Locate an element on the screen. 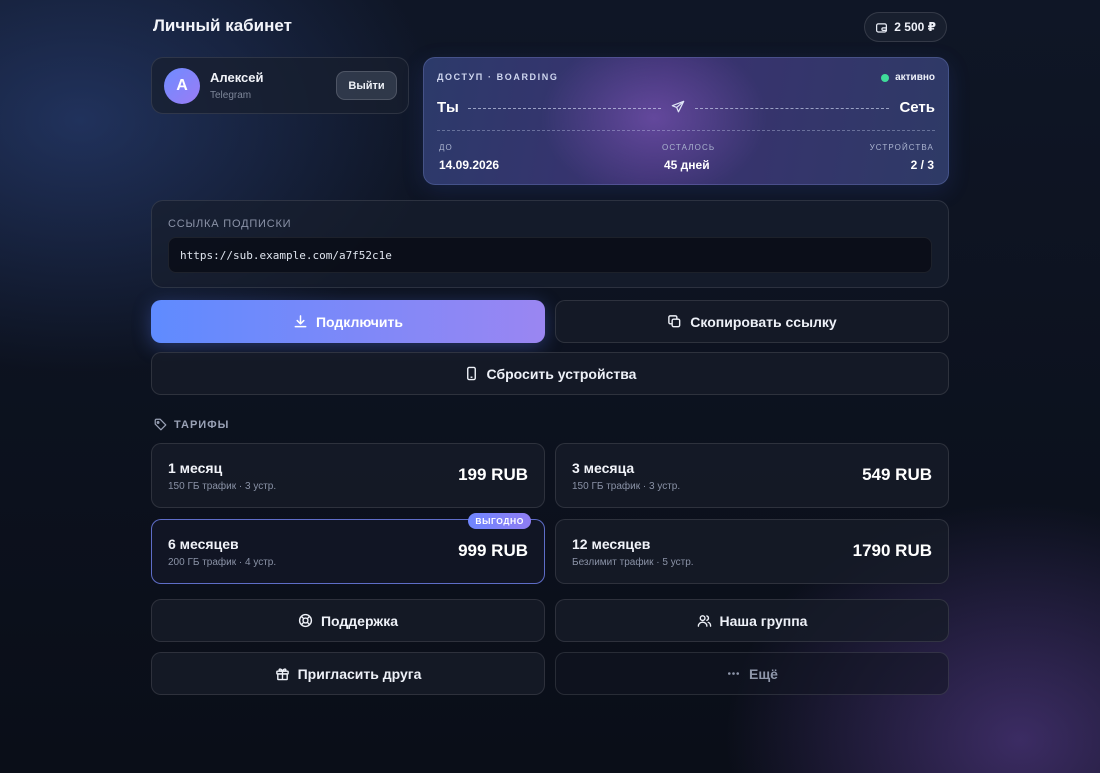 This screenshot has height=773, width=1100. tariffs-section-title: ТАРИФЫ is located at coordinates (191, 424).